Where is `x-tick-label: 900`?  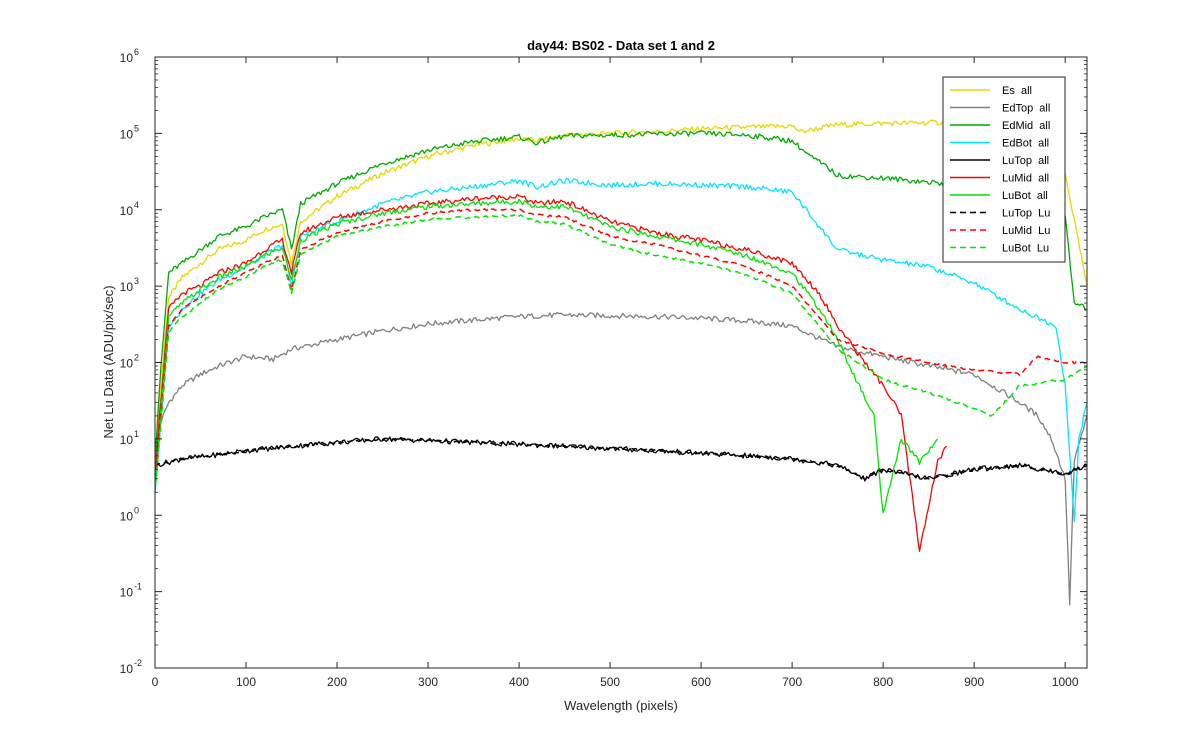
x-tick-label: 900 is located at coordinates (974, 682).